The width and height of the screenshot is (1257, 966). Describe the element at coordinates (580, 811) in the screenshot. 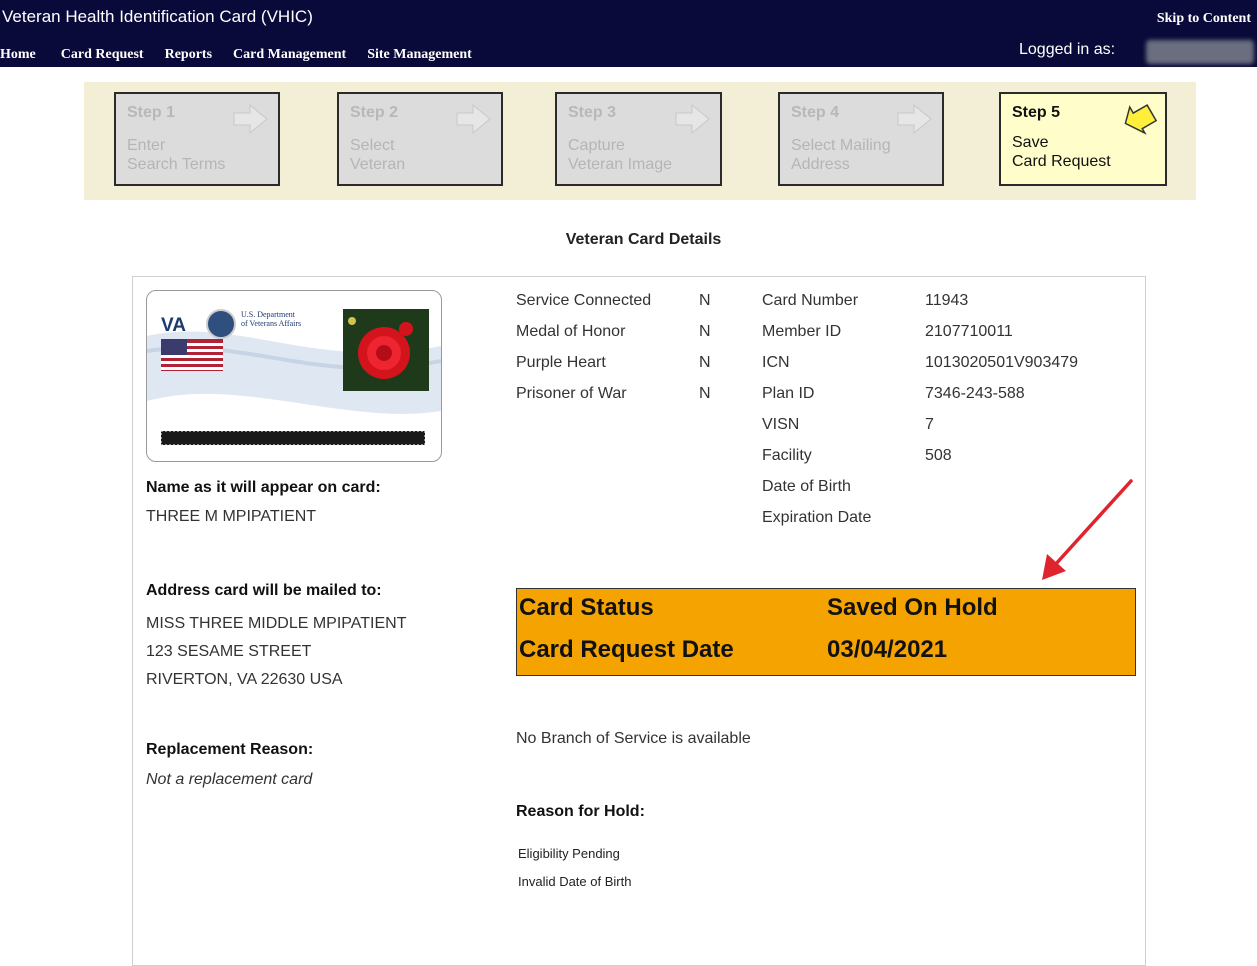

I see `reason-for-hold-label: Reason for Hold:` at that location.